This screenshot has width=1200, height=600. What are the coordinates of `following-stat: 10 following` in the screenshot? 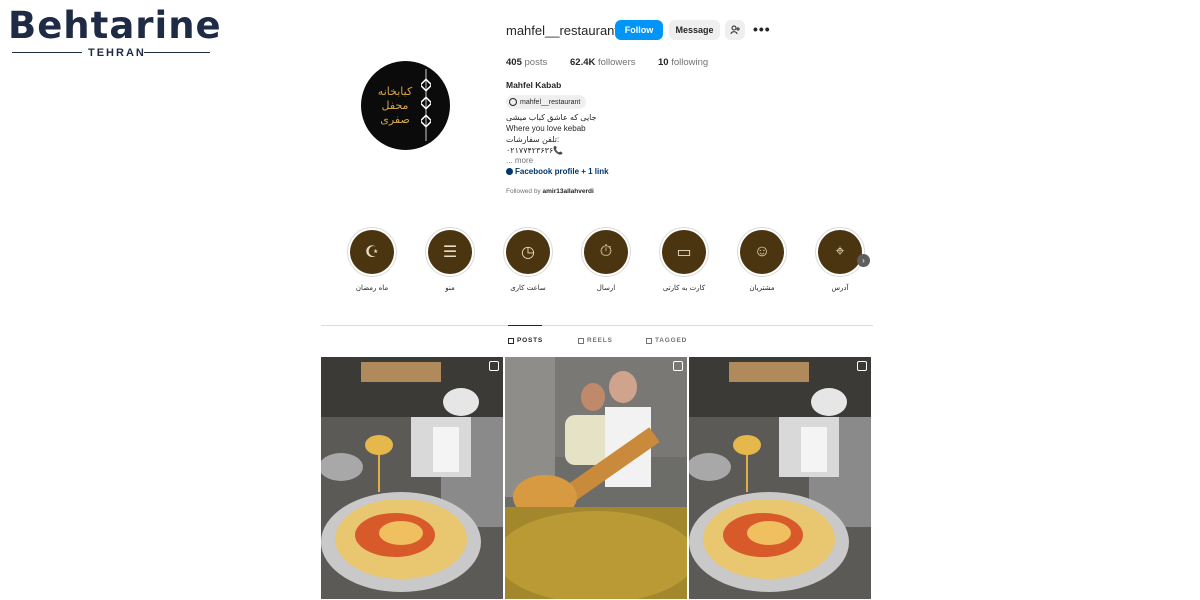 It's located at (683, 62).